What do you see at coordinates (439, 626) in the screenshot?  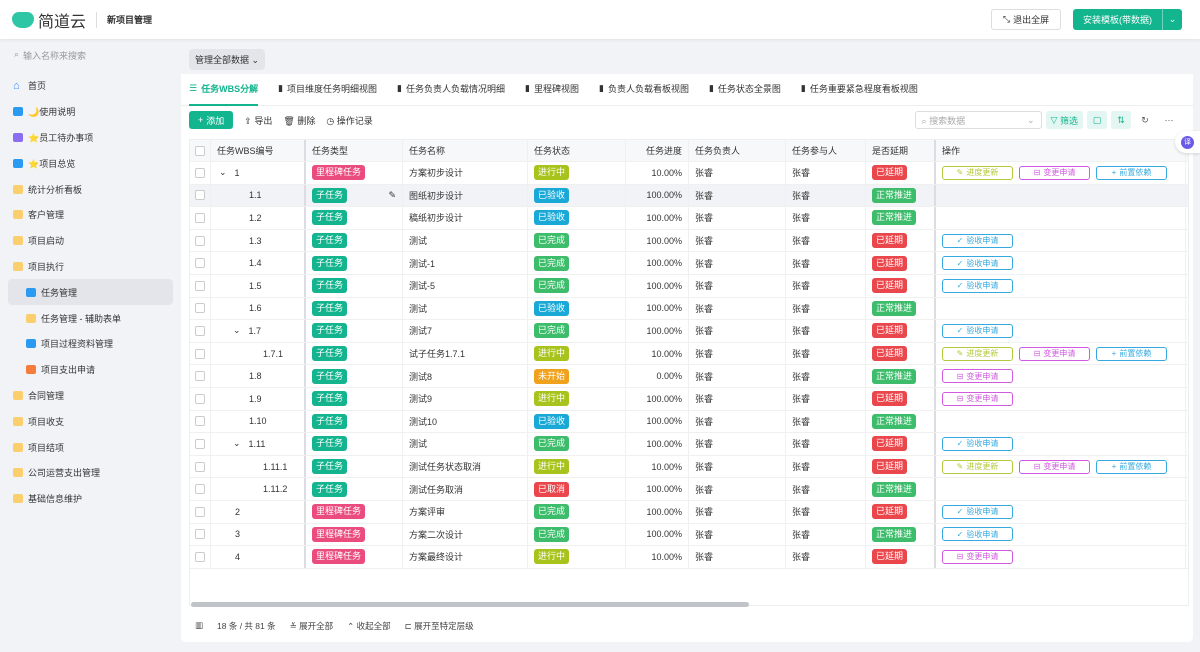 I see `expand-level-button: ⊏ 展开至特定层级` at bounding box center [439, 626].